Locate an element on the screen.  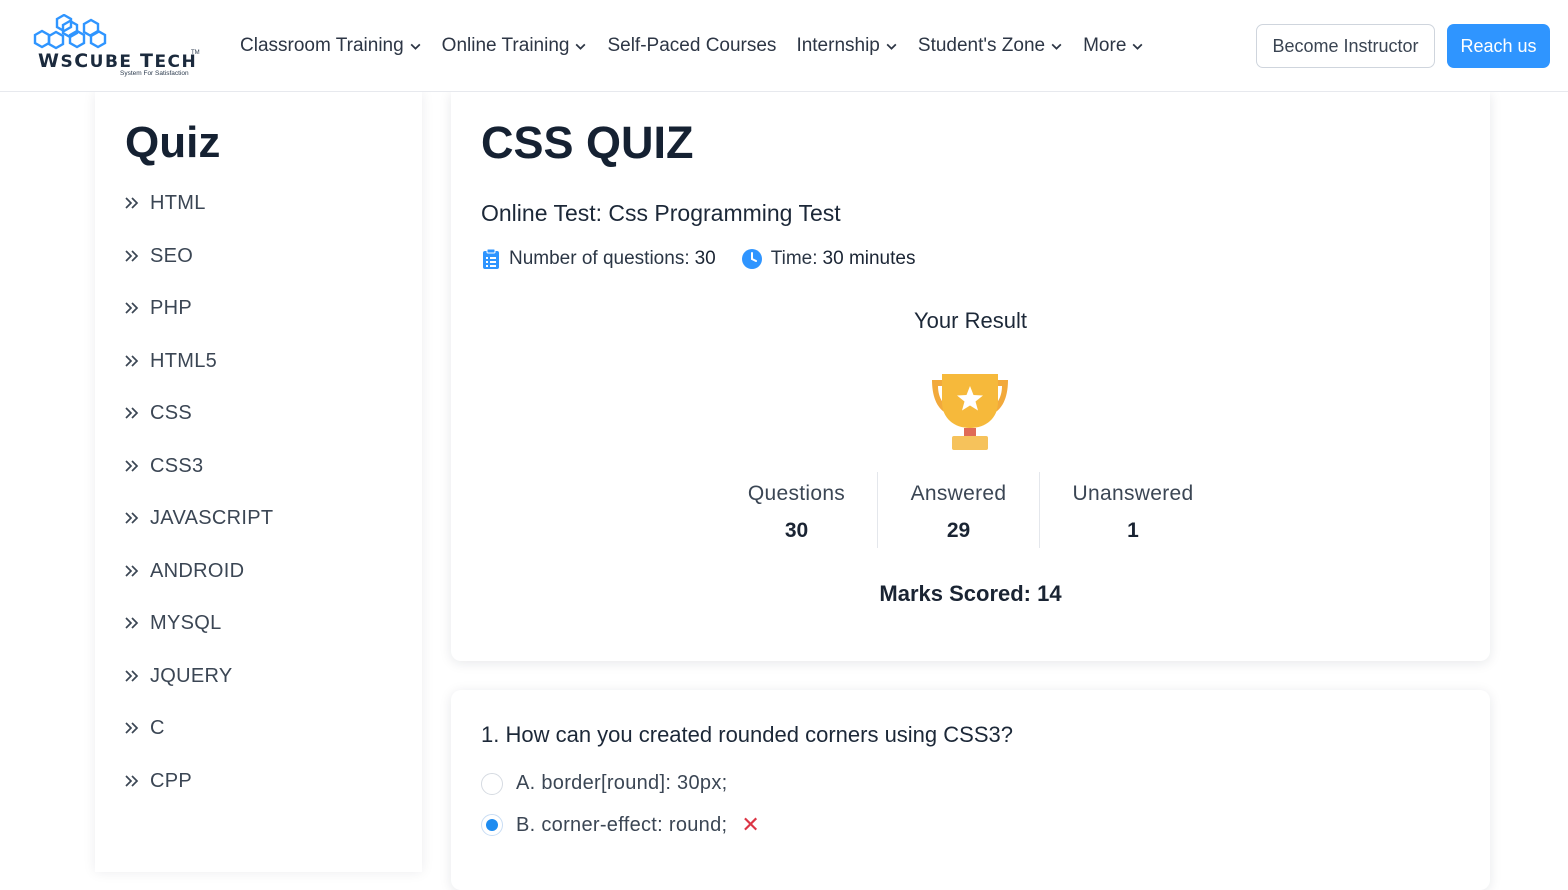
sidebar-item-php: PHP is located at coordinates (198, 323).